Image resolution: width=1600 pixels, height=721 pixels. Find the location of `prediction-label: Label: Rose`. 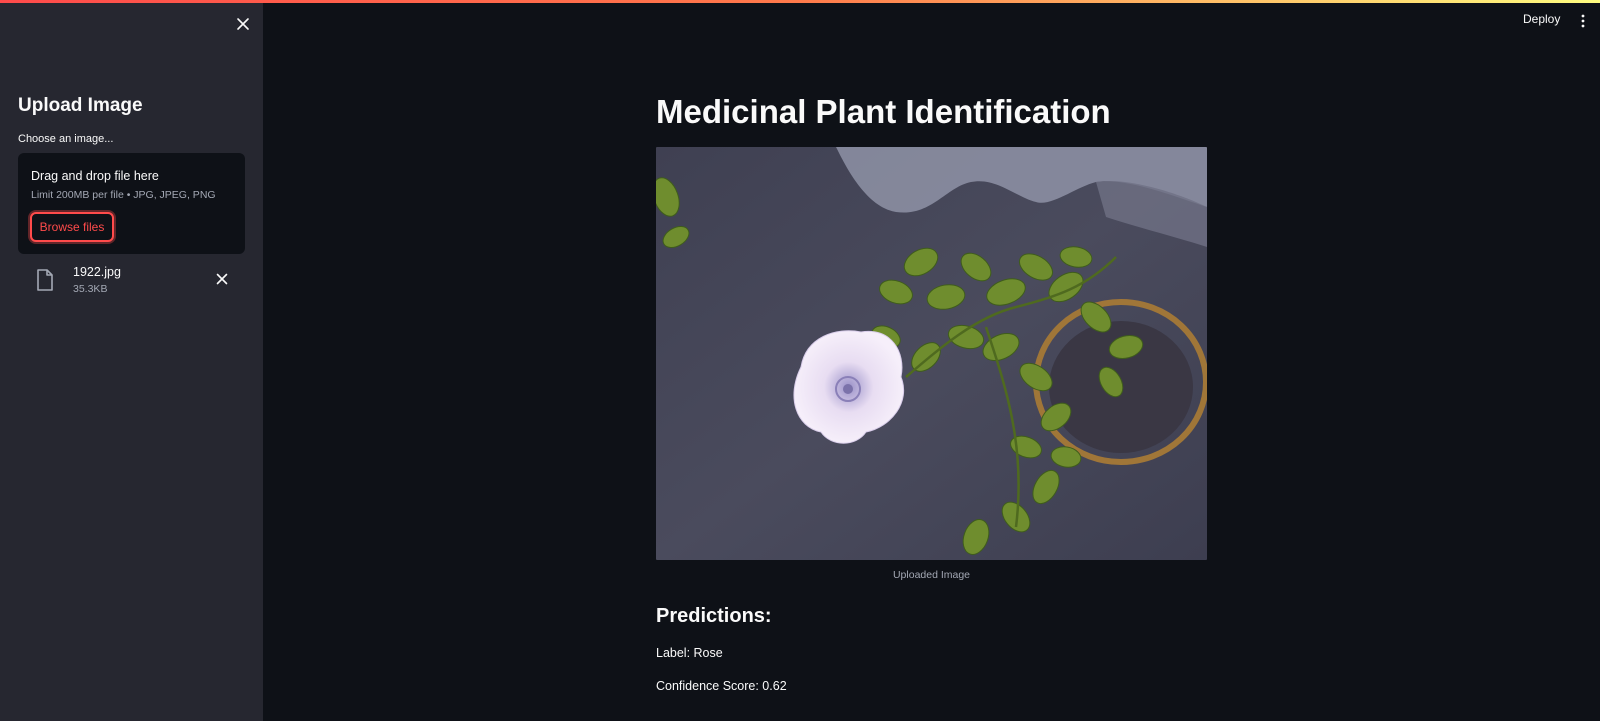

prediction-label: Label: Rose is located at coordinates (689, 653).